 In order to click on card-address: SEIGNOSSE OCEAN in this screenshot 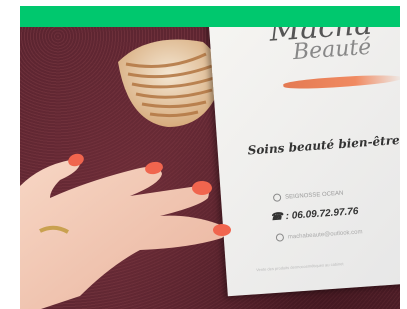, I will do `click(308, 195)`.